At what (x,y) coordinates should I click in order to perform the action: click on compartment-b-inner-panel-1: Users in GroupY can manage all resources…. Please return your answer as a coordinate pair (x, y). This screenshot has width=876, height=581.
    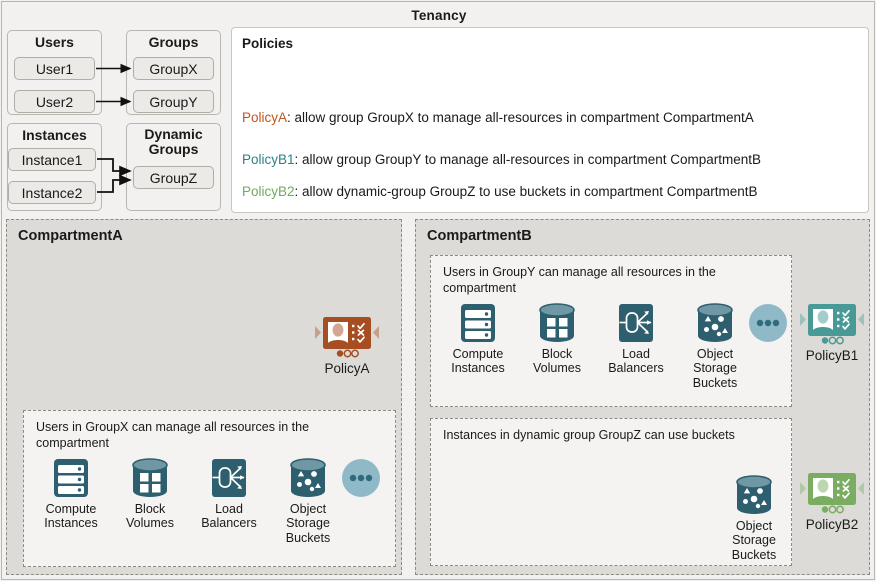
    Looking at the image, I should click on (611, 331).